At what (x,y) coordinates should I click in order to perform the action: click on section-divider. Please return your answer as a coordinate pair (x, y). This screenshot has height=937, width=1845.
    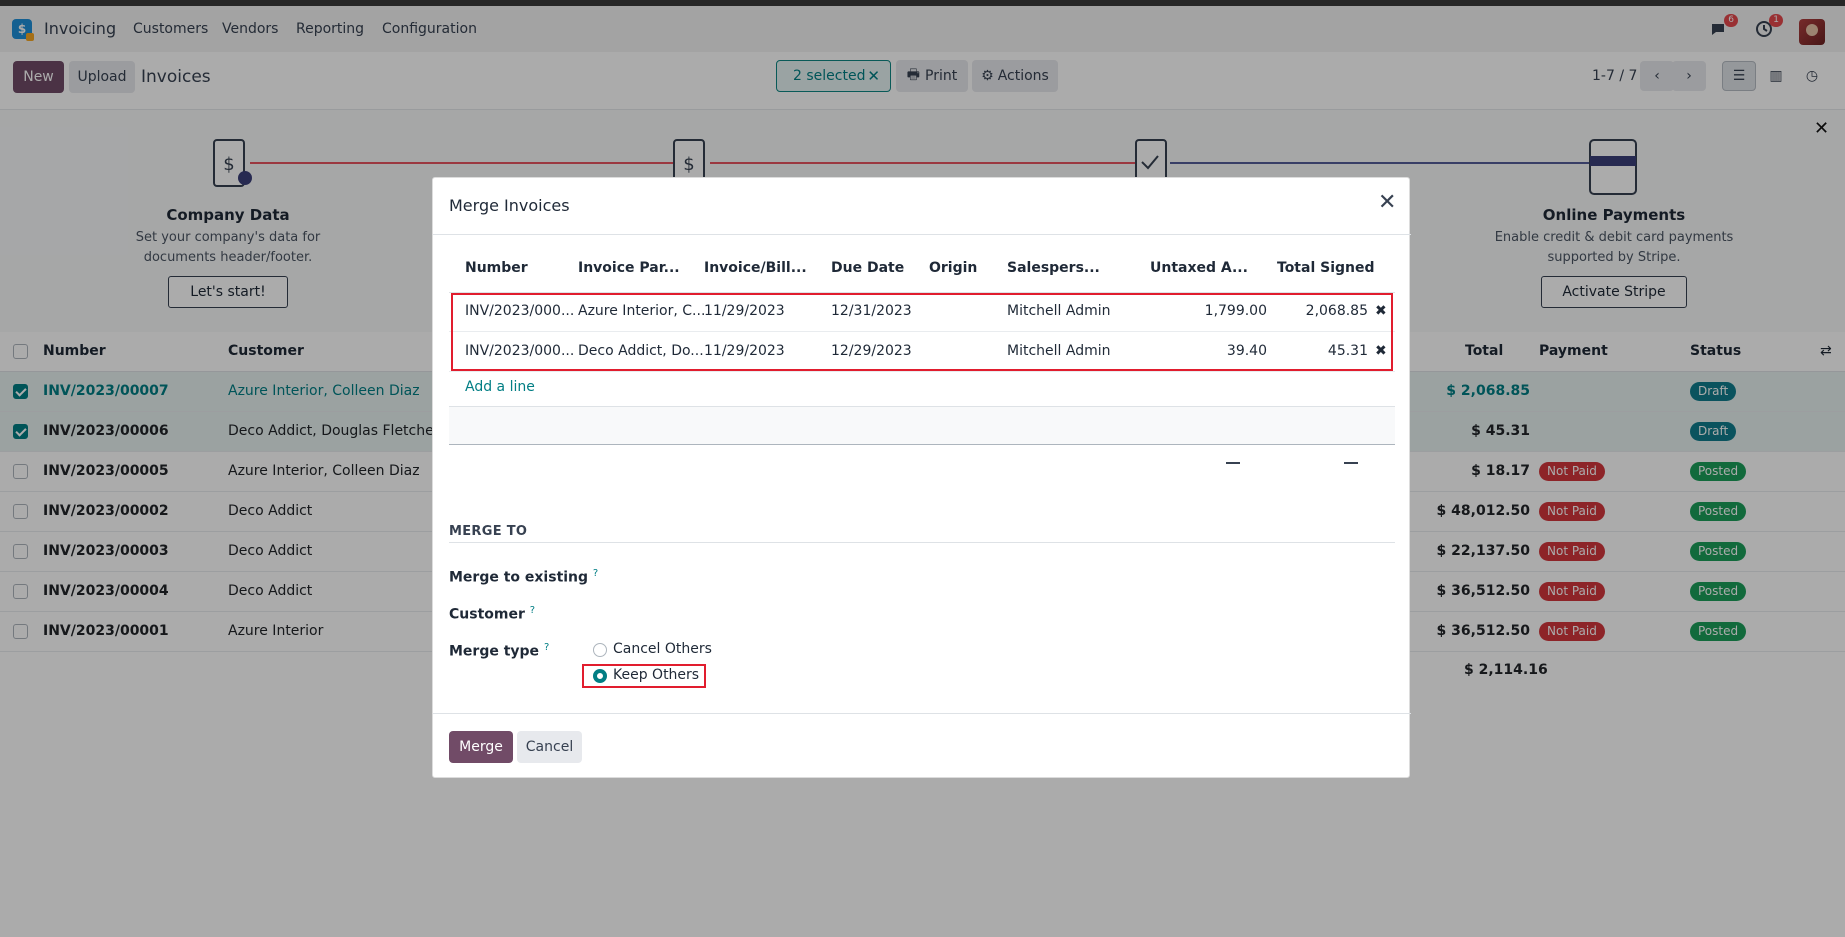
    Looking at the image, I should click on (922, 542).